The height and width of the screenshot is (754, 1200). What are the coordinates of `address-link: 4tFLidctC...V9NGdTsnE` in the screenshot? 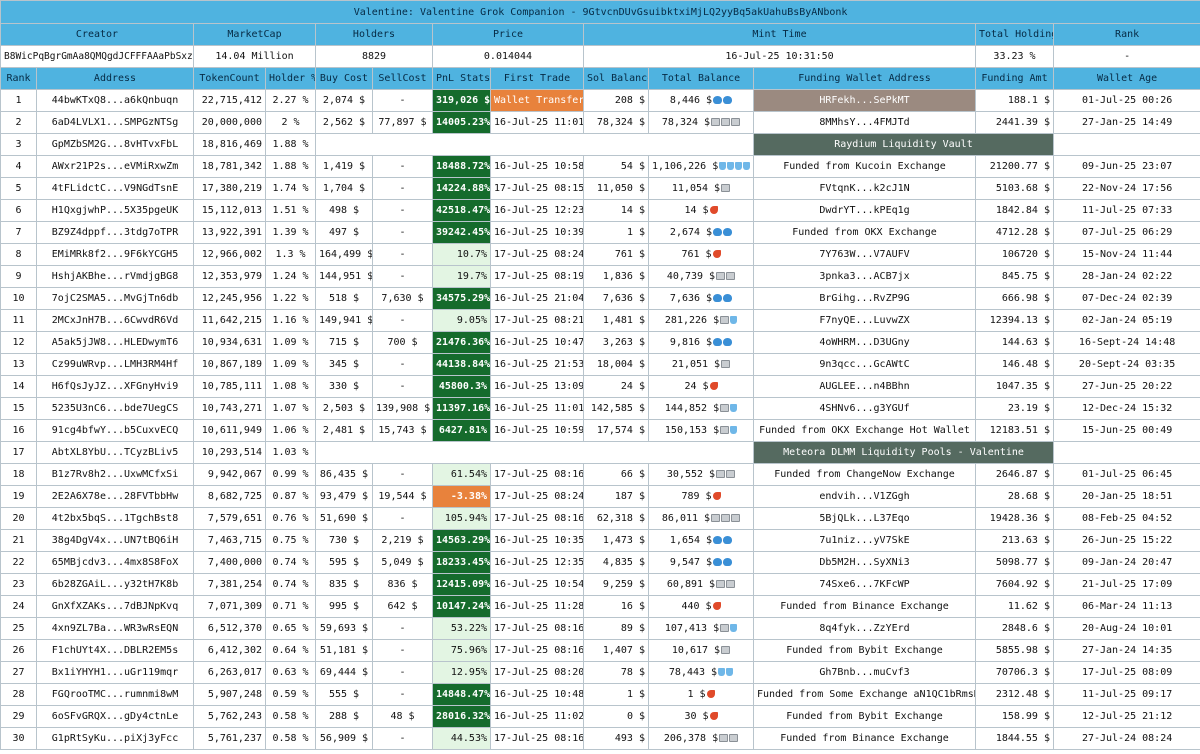 It's located at (115, 188).